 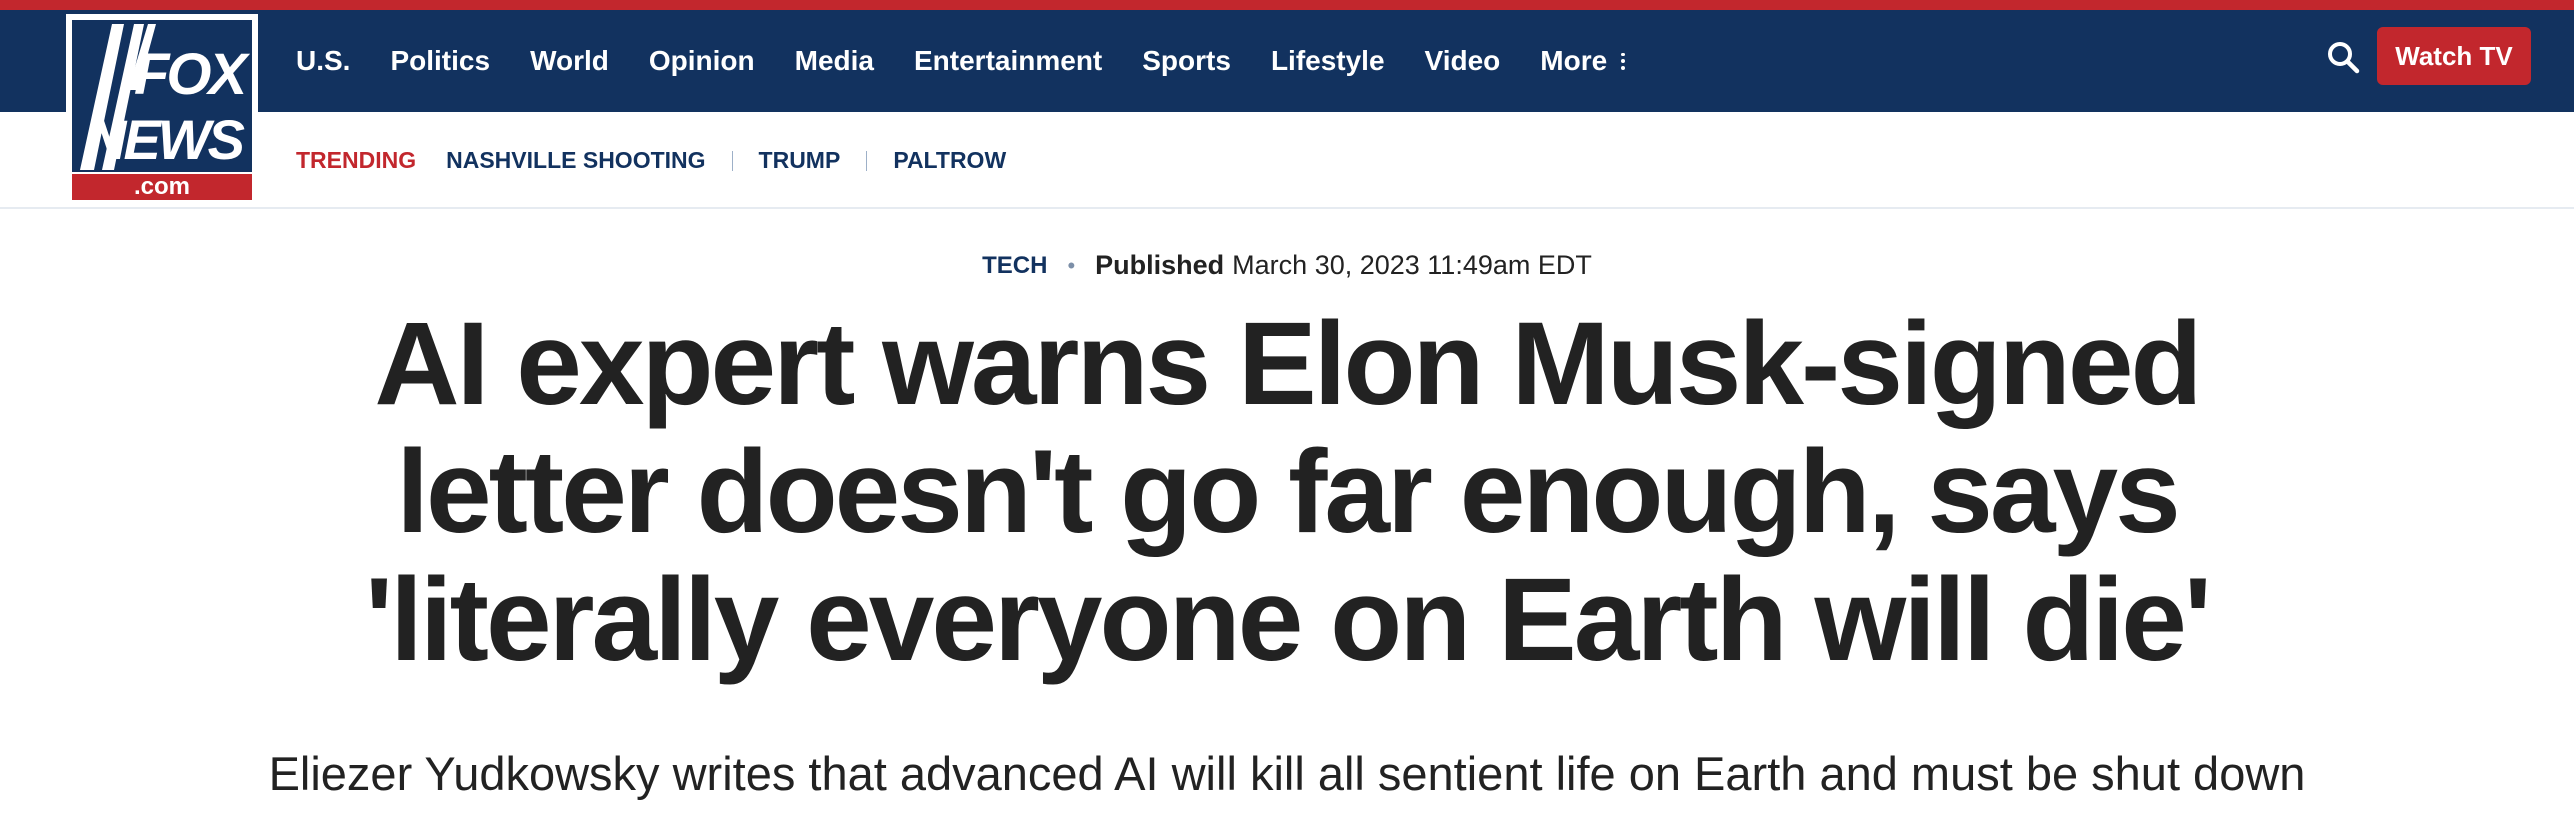 I want to click on nav-item-world: World, so click(x=569, y=61).